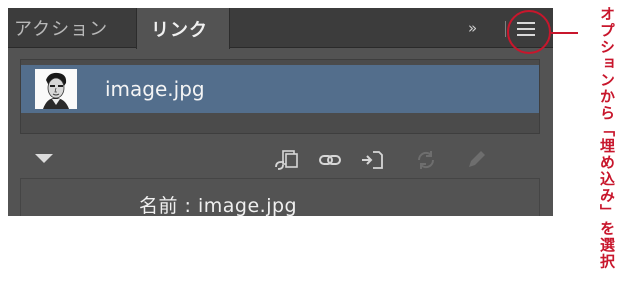 This screenshot has height=305, width=622. Describe the element at coordinates (607, 138) in the screenshot. I see `annotation-text: オプションから「埋め込み」を選択` at that location.